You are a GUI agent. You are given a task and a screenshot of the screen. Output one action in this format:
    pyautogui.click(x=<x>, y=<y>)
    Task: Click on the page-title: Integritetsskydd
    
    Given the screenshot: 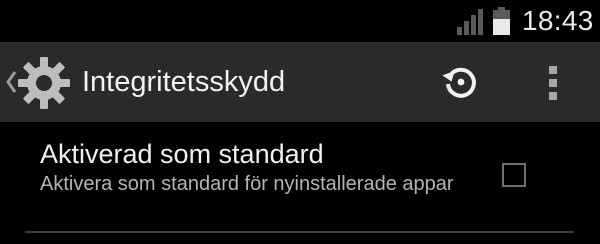 What is the action you would take?
    pyautogui.click(x=184, y=82)
    